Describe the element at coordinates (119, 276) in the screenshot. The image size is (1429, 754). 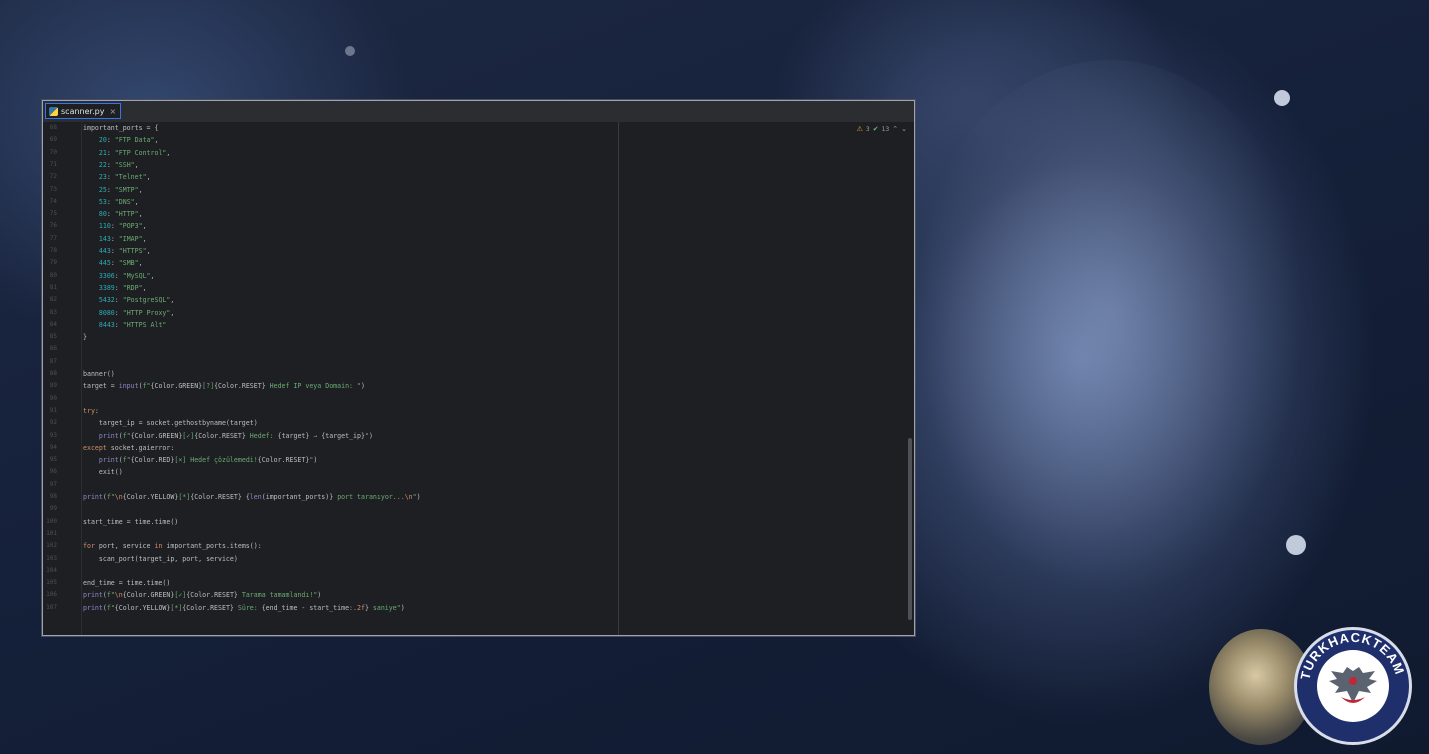
I see `code-line: 3306: "MySQL",` at that location.